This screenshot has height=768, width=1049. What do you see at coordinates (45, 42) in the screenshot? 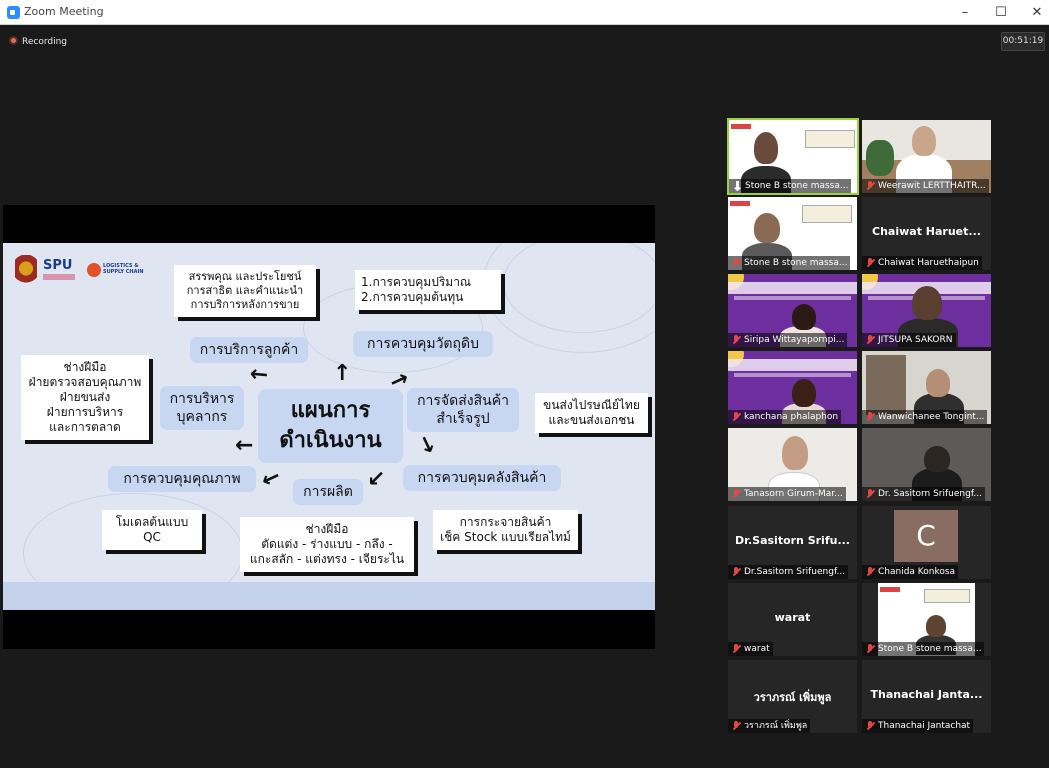
I see `recording-label: Recording` at bounding box center [45, 42].